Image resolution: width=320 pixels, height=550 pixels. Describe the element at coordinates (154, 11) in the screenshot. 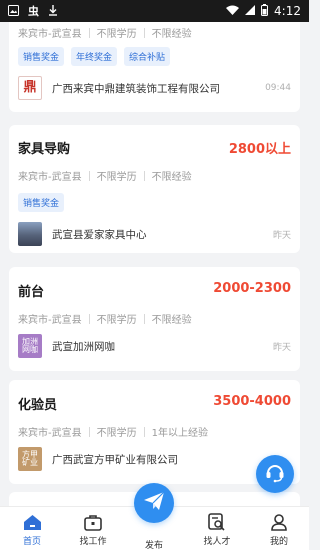

I see `status-bar: 虫 4:12` at that location.